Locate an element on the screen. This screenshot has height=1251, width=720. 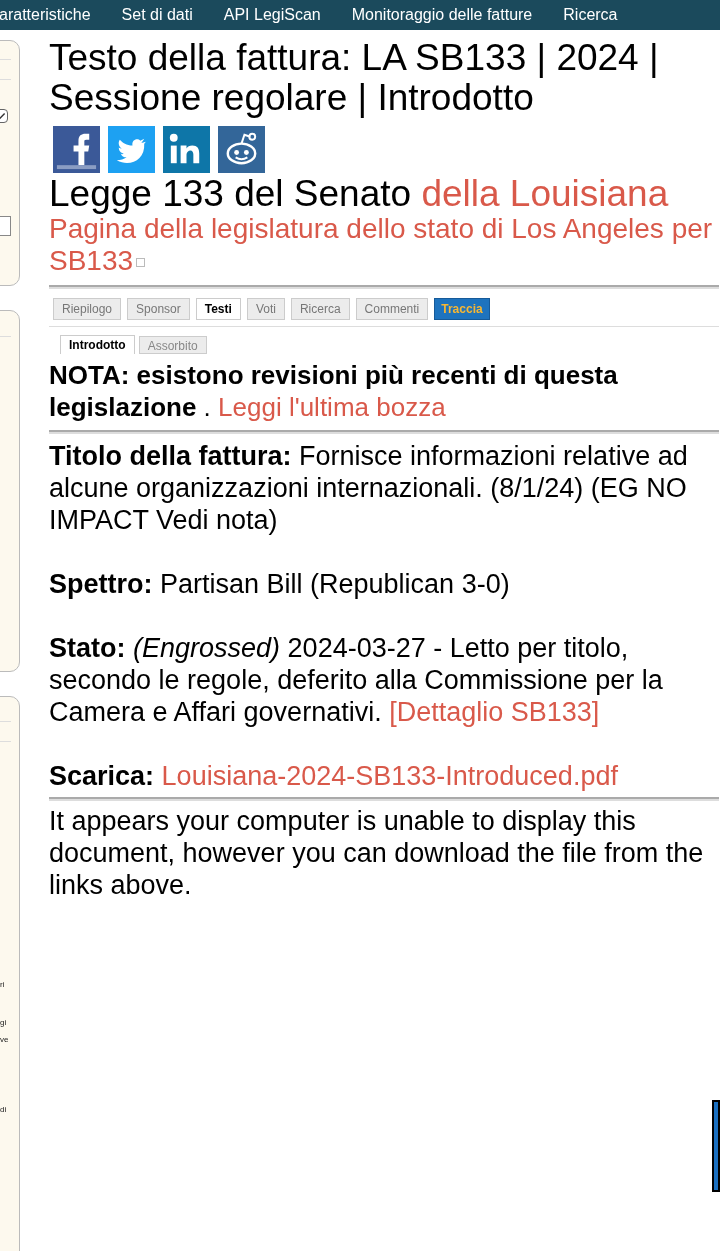
external-link-icon is located at coordinates (141, 263).